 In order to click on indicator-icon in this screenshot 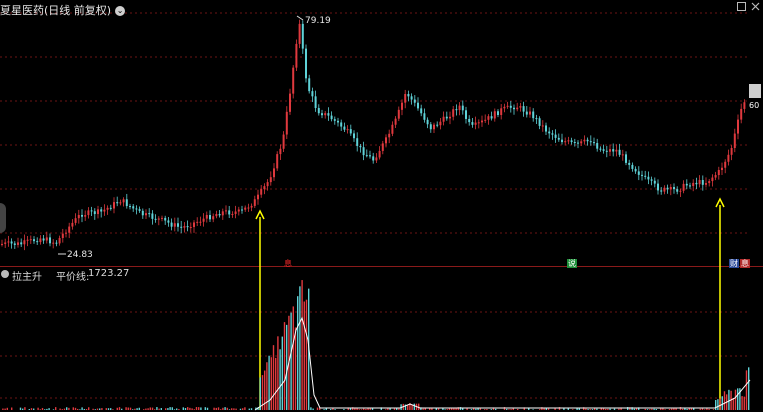, I will do `click(5, 274)`.